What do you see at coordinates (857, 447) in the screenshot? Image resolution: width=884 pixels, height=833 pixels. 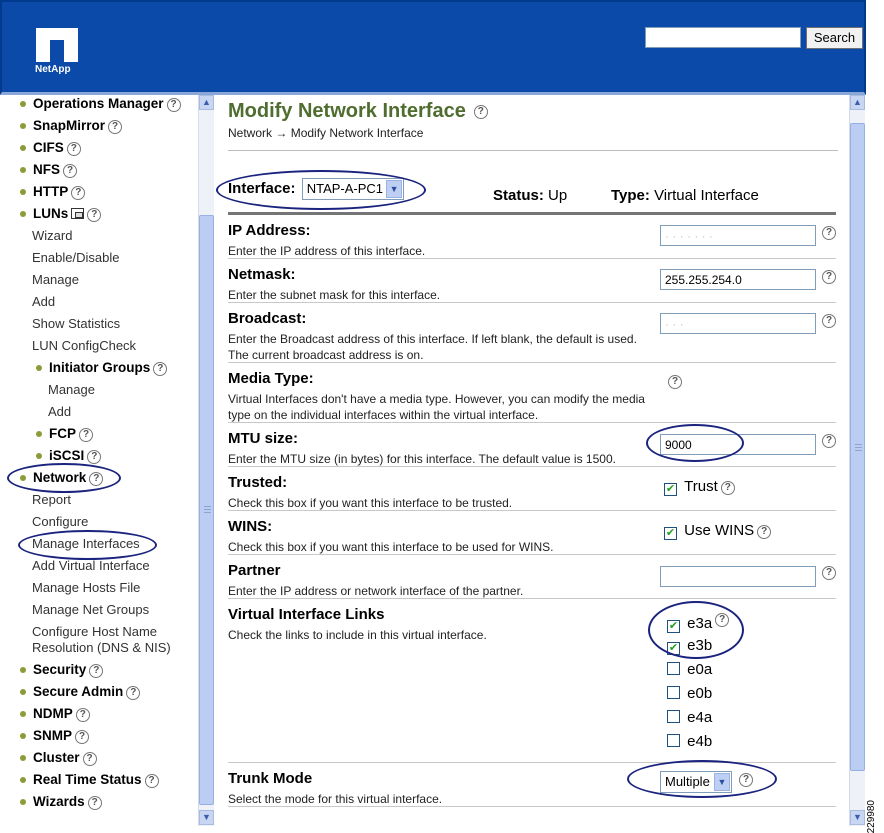 I see `main-scroll-thumb` at bounding box center [857, 447].